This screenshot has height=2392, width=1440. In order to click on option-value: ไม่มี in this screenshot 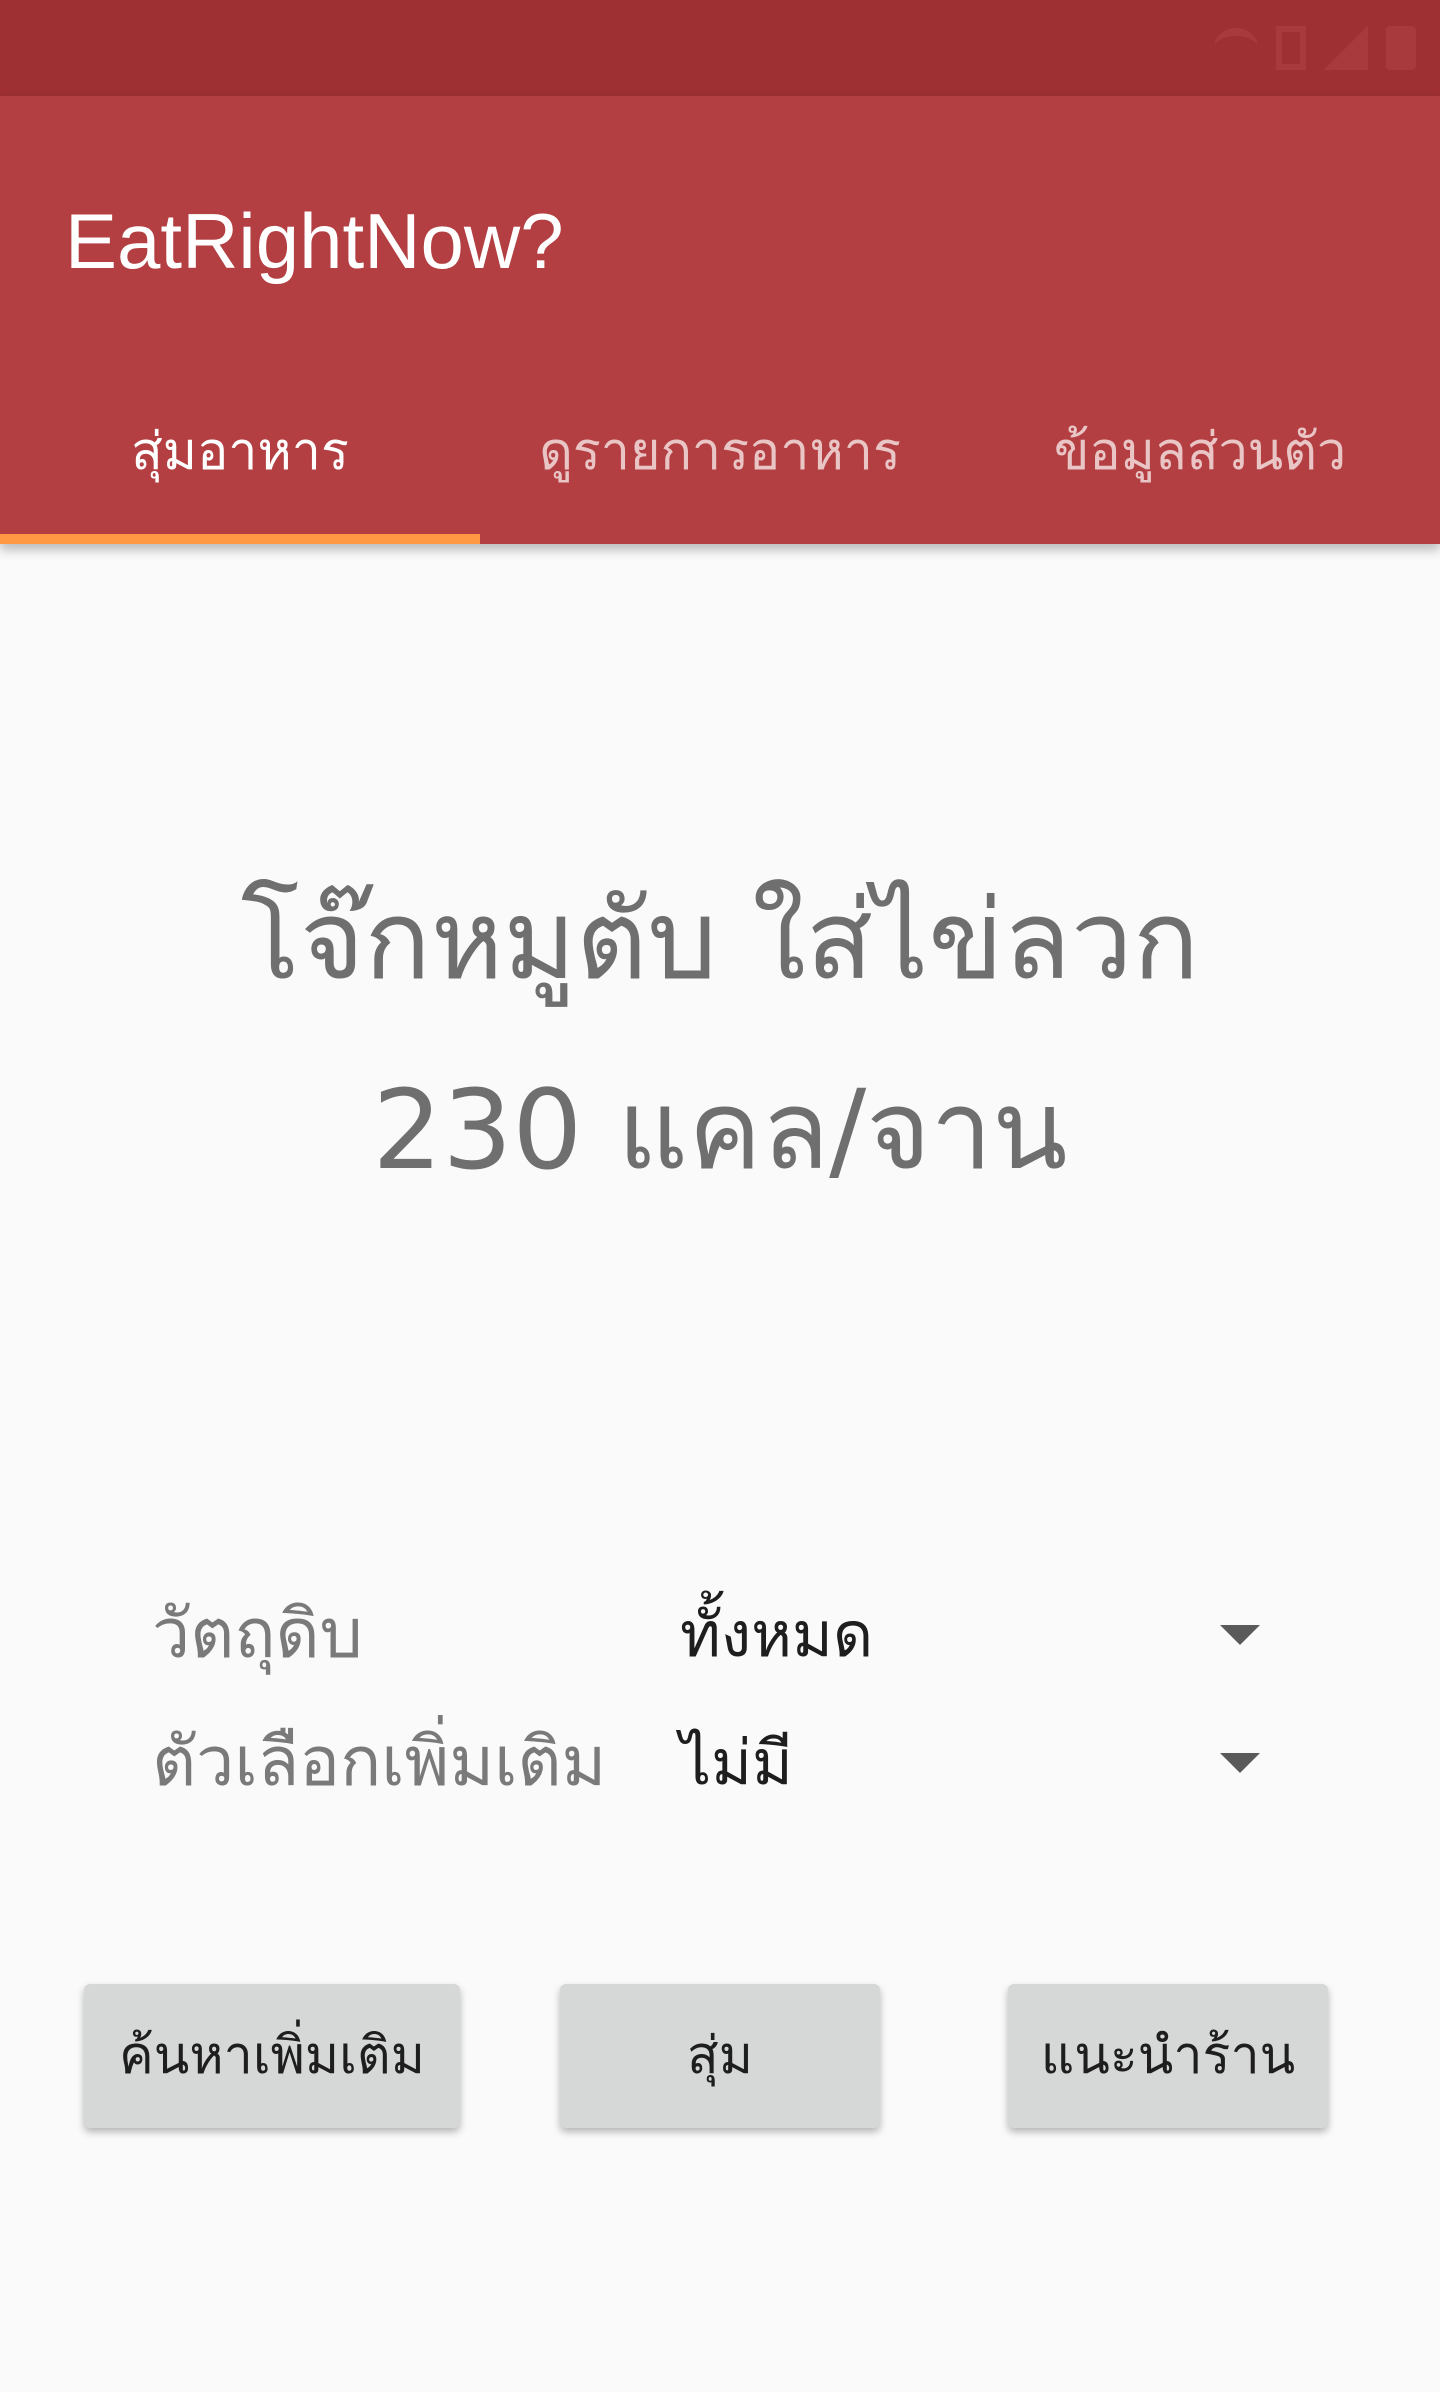, I will do `click(736, 1762)`.